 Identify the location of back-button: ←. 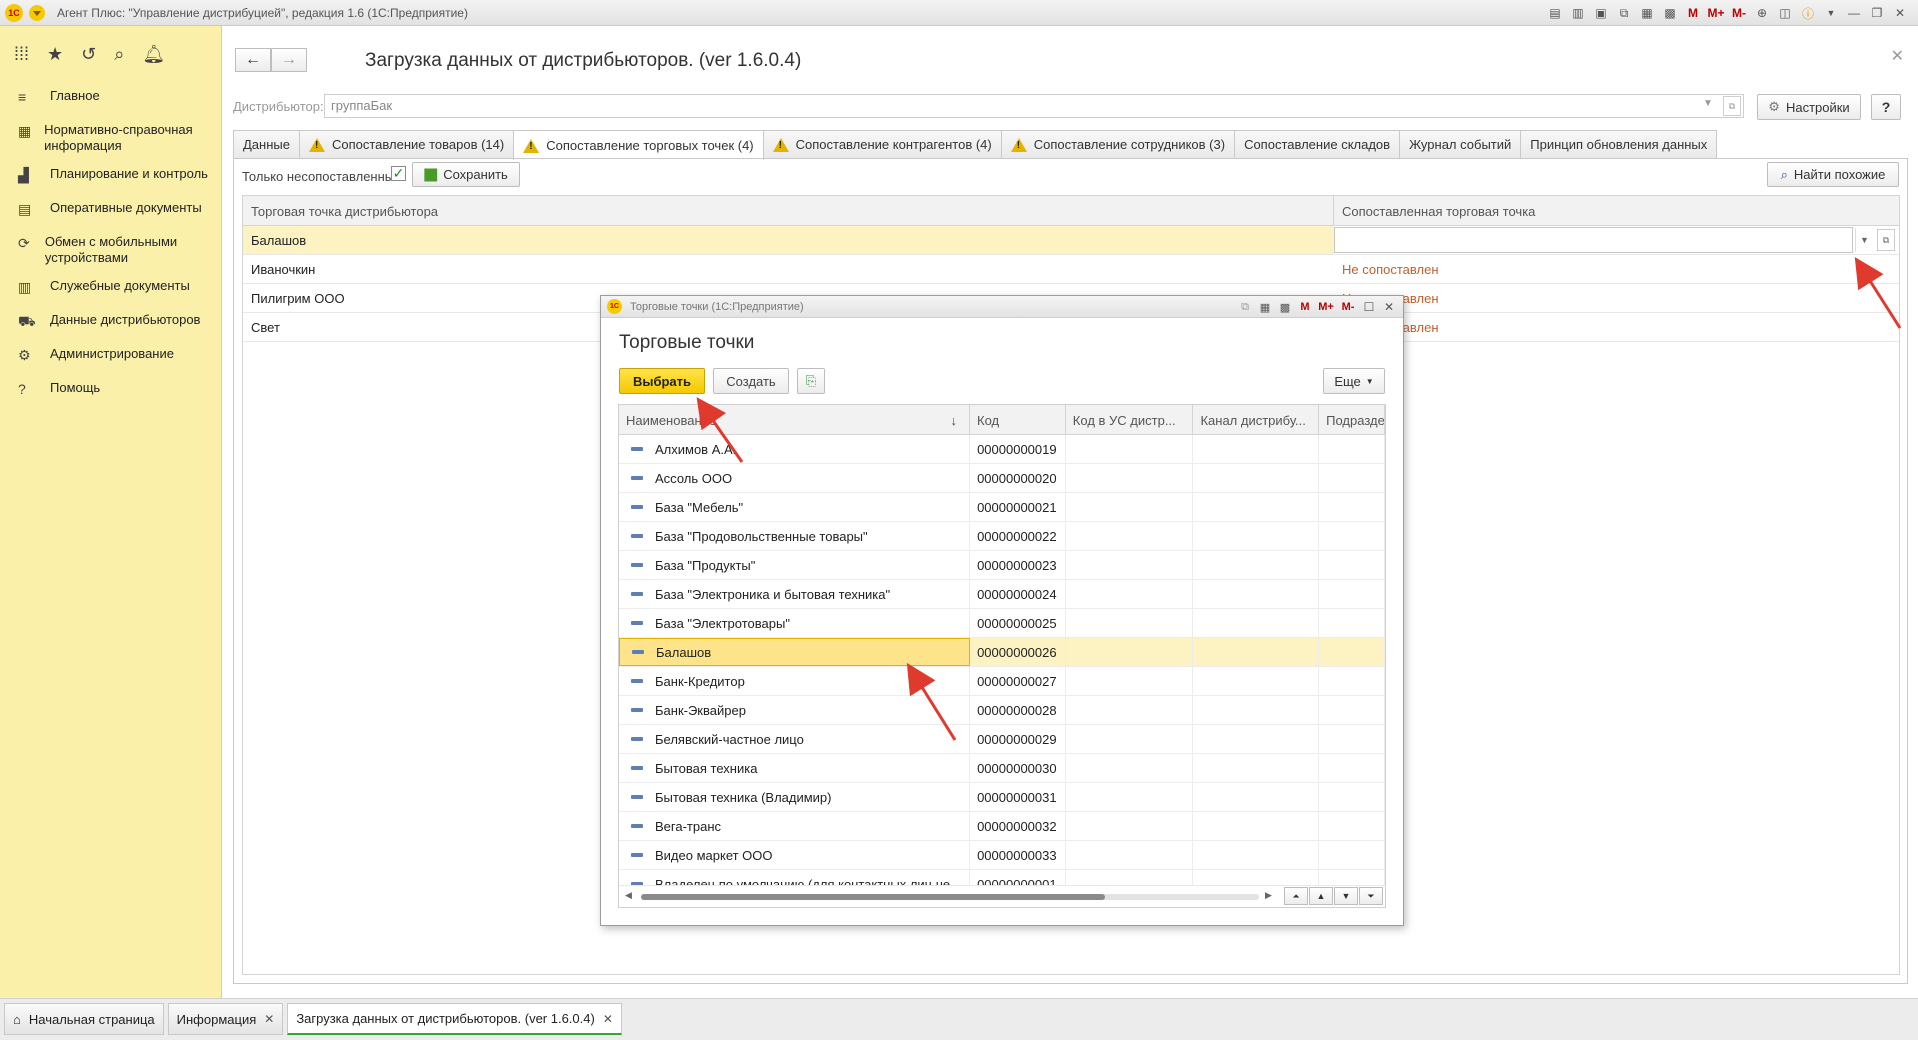
(253, 60).